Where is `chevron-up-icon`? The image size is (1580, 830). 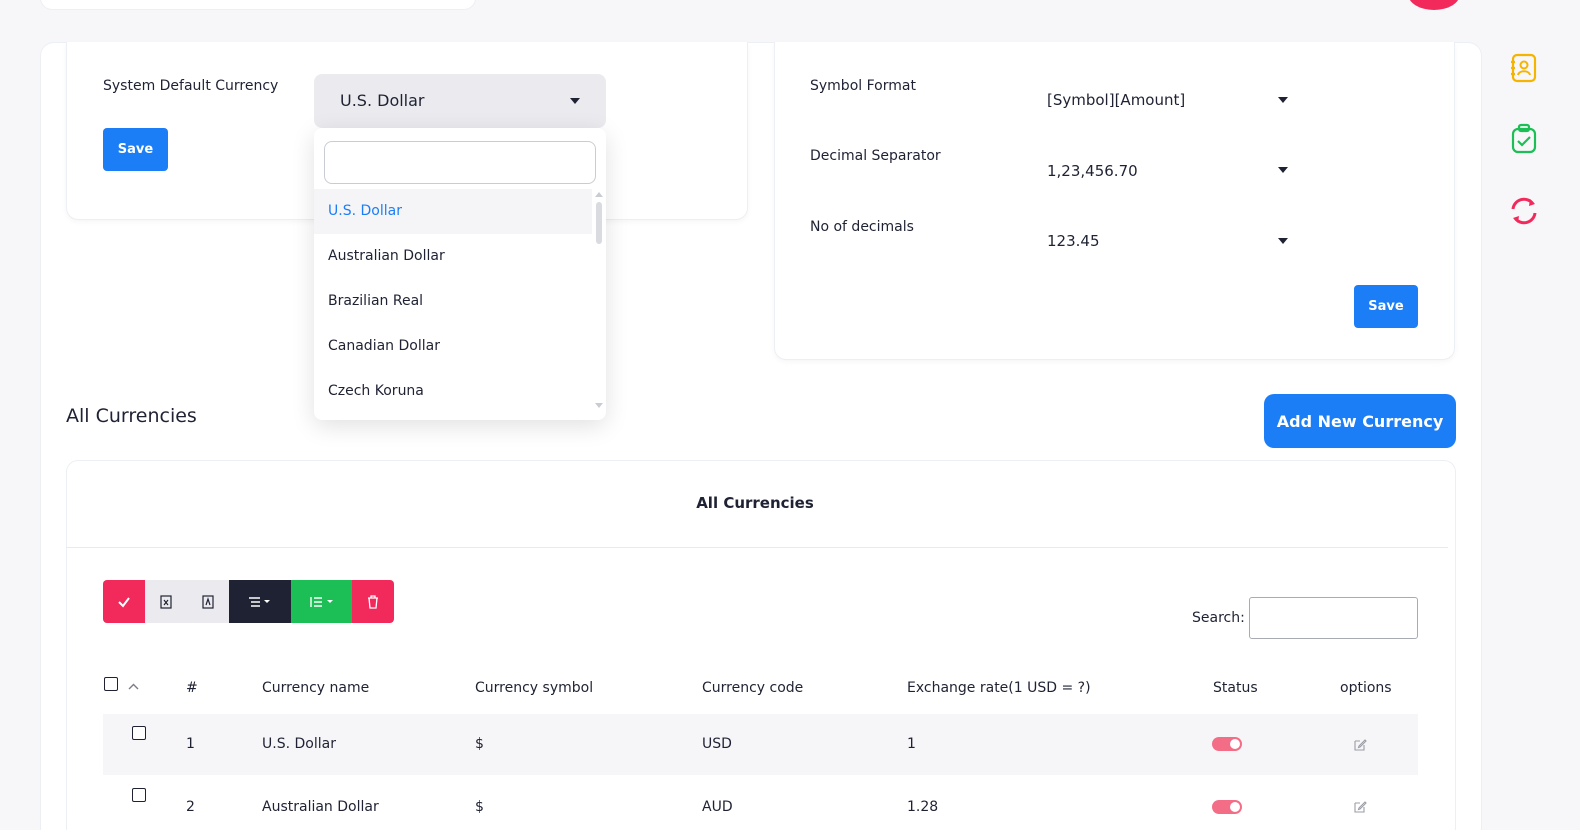
chevron-up-icon is located at coordinates (133, 686).